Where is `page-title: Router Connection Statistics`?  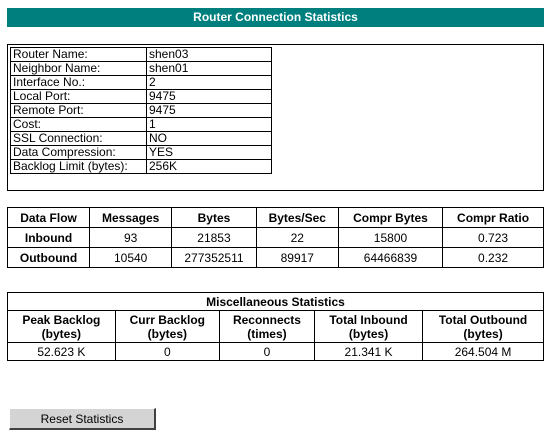
page-title: Router Connection Statistics is located at coordinates (275, 17).